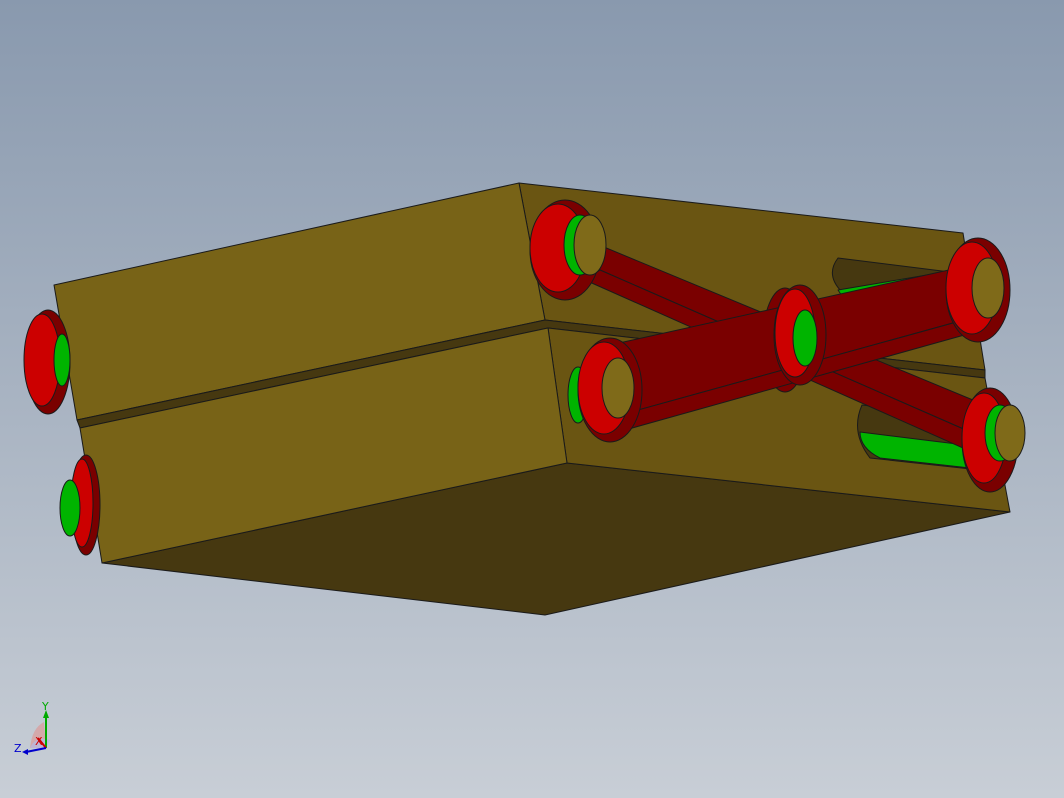 This screenshot has width=1064, height=798. I want to click on link-pin-top-right, so click(978, 290).